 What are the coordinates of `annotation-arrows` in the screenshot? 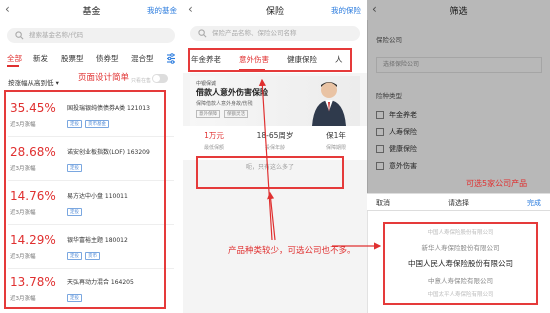 It's located at (320, 164).